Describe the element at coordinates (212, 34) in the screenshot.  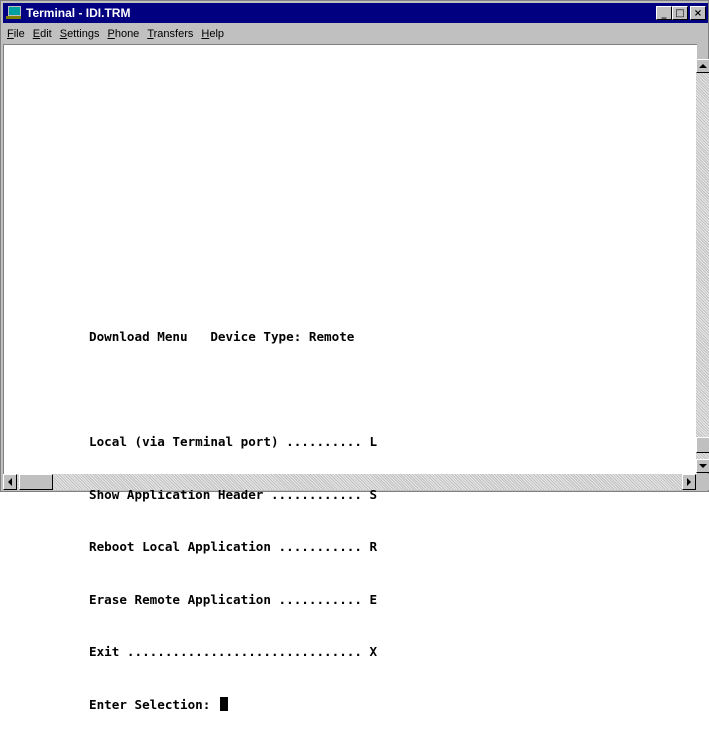
I see `menu-help: Help` at that location.